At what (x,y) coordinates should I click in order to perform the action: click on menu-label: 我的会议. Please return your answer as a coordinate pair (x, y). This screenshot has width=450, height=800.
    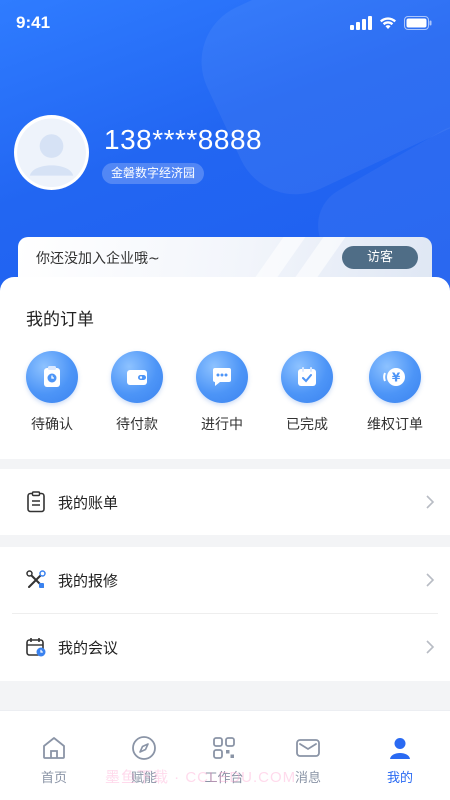
    Looking at the image, I should click on (88, 647).